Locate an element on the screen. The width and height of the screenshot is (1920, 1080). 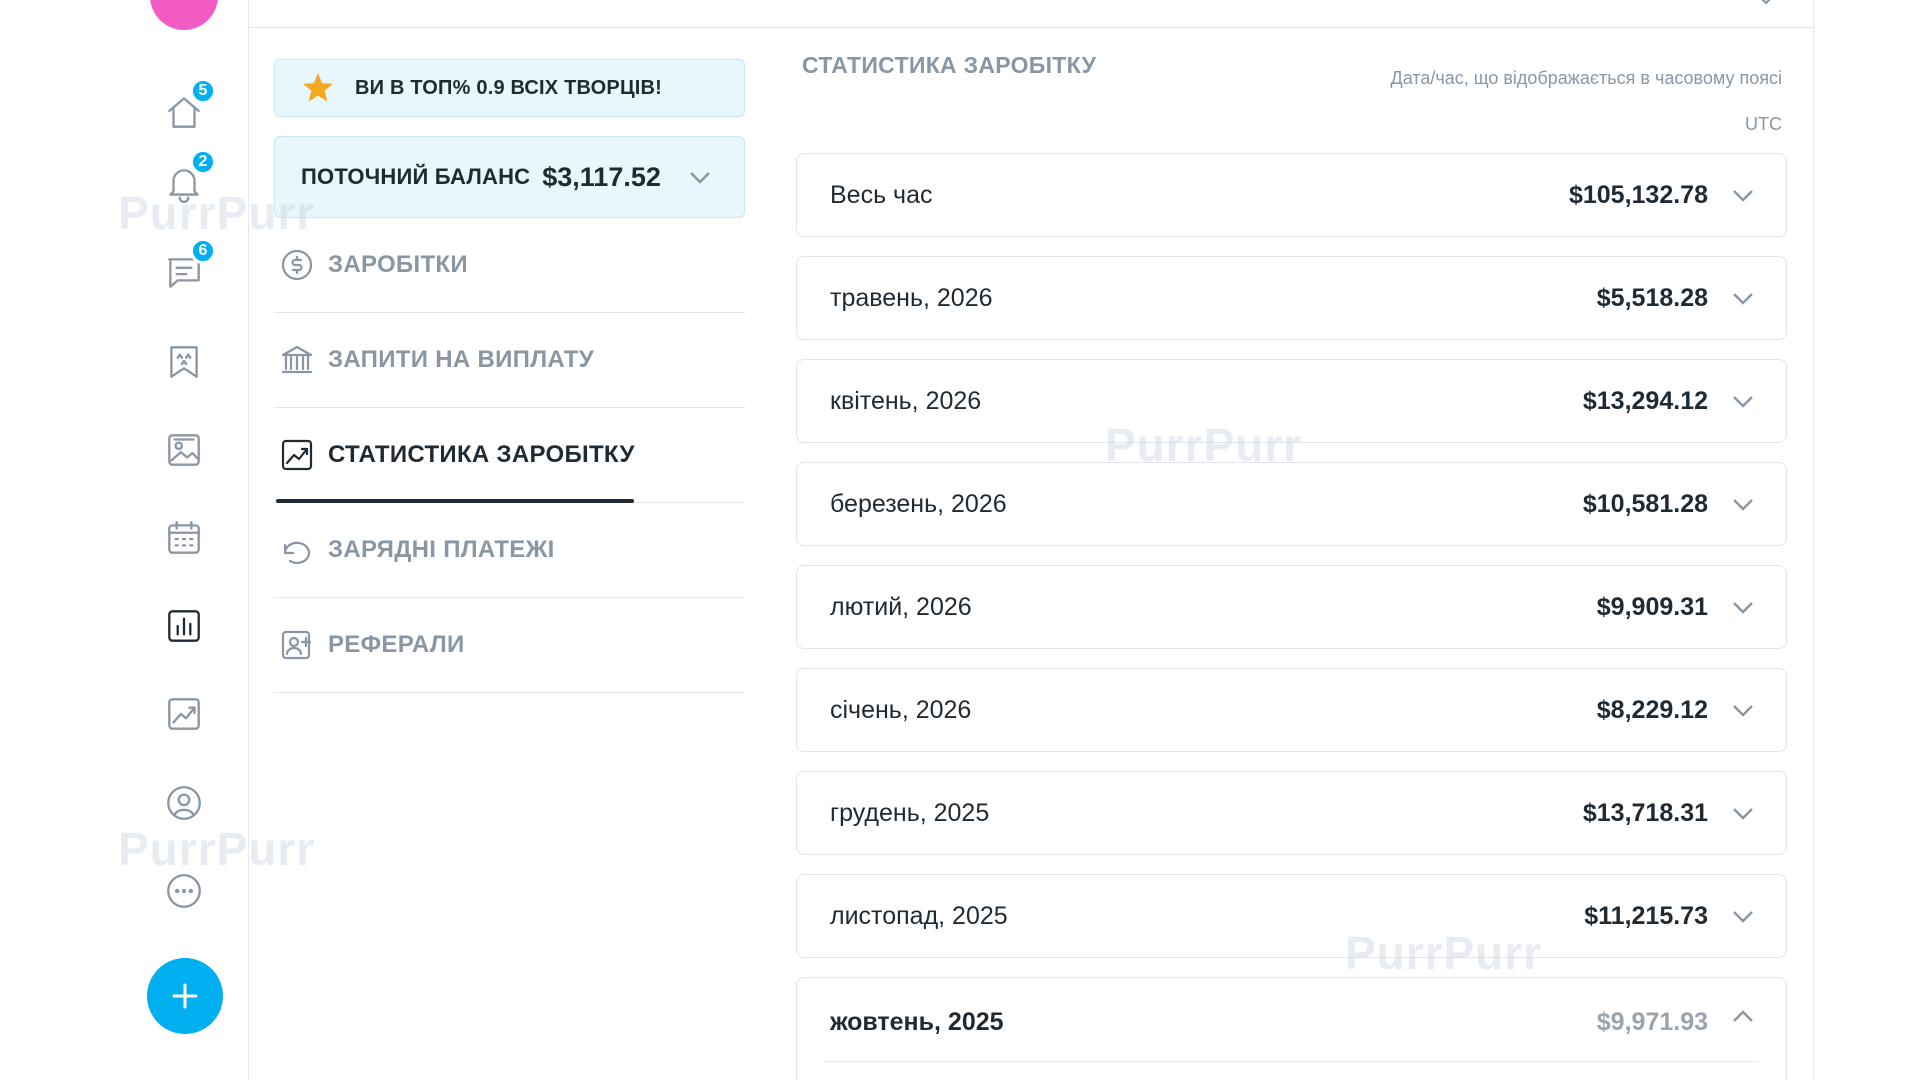
menu-item-earnings: ЗАРОБІТКИ is located at coordinates (509, 265).